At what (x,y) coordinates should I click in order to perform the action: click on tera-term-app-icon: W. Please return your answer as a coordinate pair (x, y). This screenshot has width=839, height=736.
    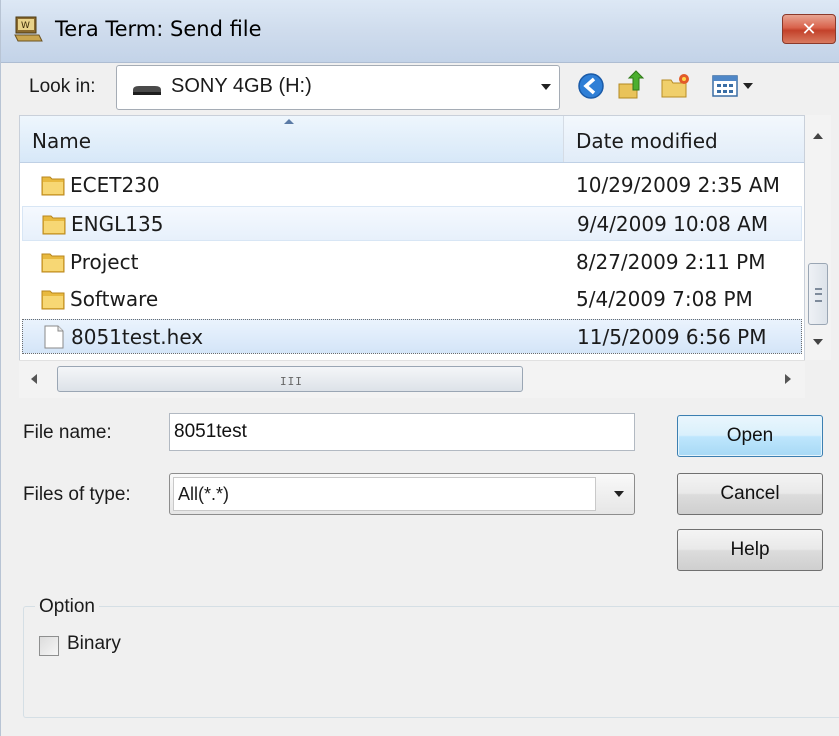
    Looking at the image, I should click on (28, 29).